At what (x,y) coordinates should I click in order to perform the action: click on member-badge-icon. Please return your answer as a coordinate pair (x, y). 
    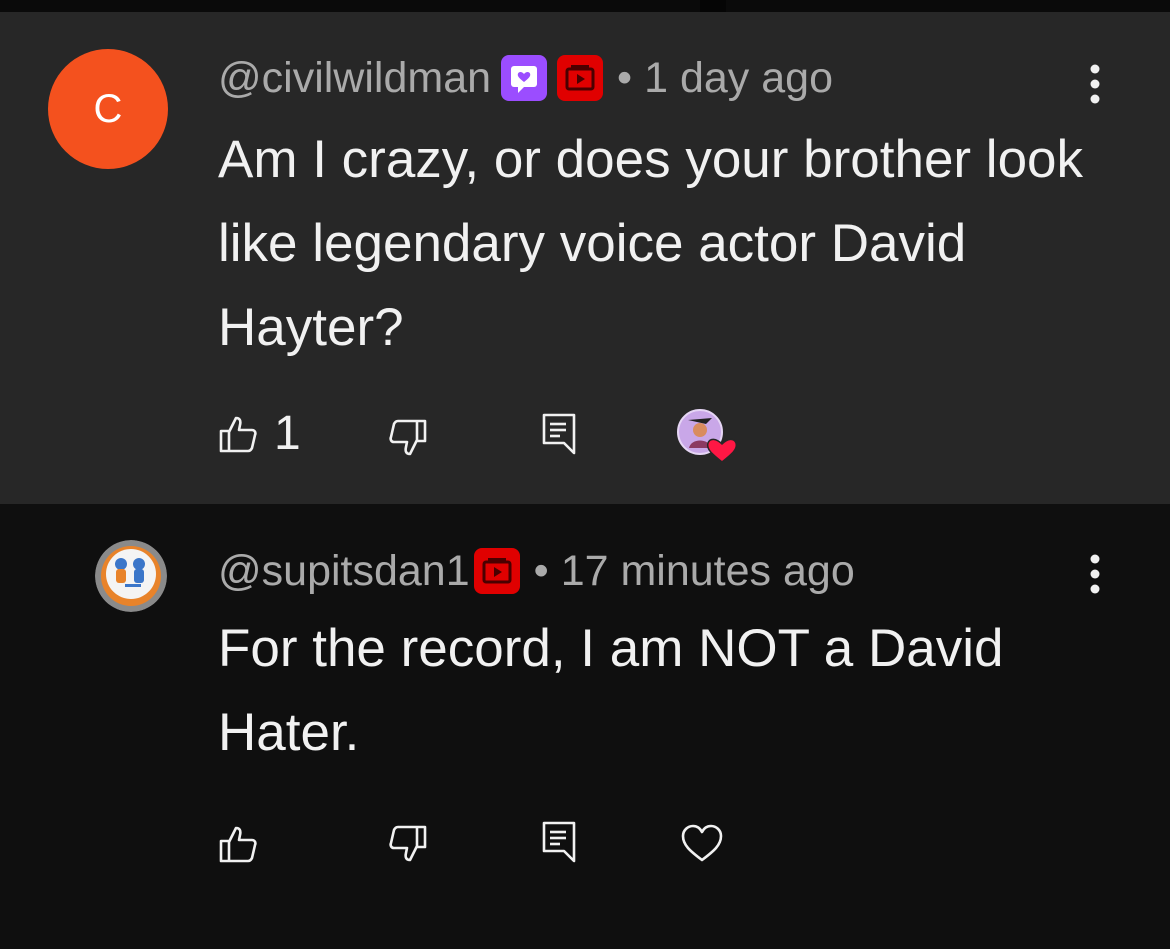
    Looking at the image, I should click on (524, 78).